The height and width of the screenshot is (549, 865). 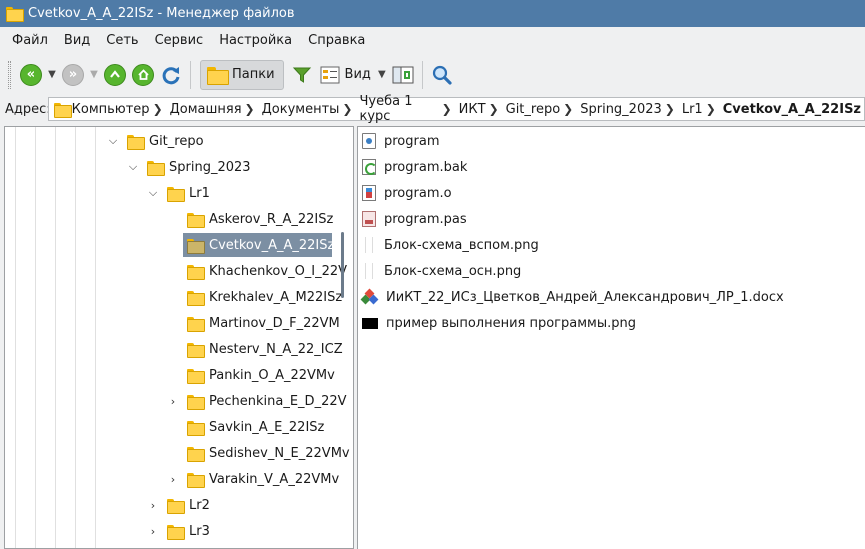 I want to click on view-button: Вид, so click(x=345, y=75).